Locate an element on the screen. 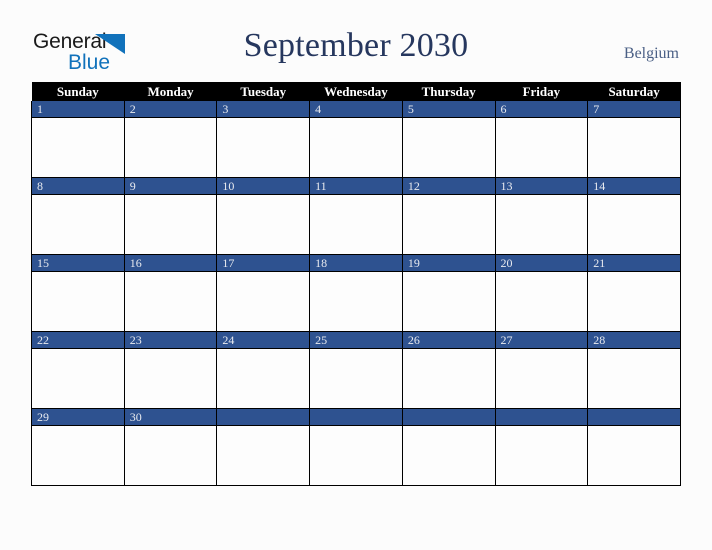 Image resolution: width=712 pixels, height=550 pixels. day-cell: 10 is located at coordinates (263, 216).